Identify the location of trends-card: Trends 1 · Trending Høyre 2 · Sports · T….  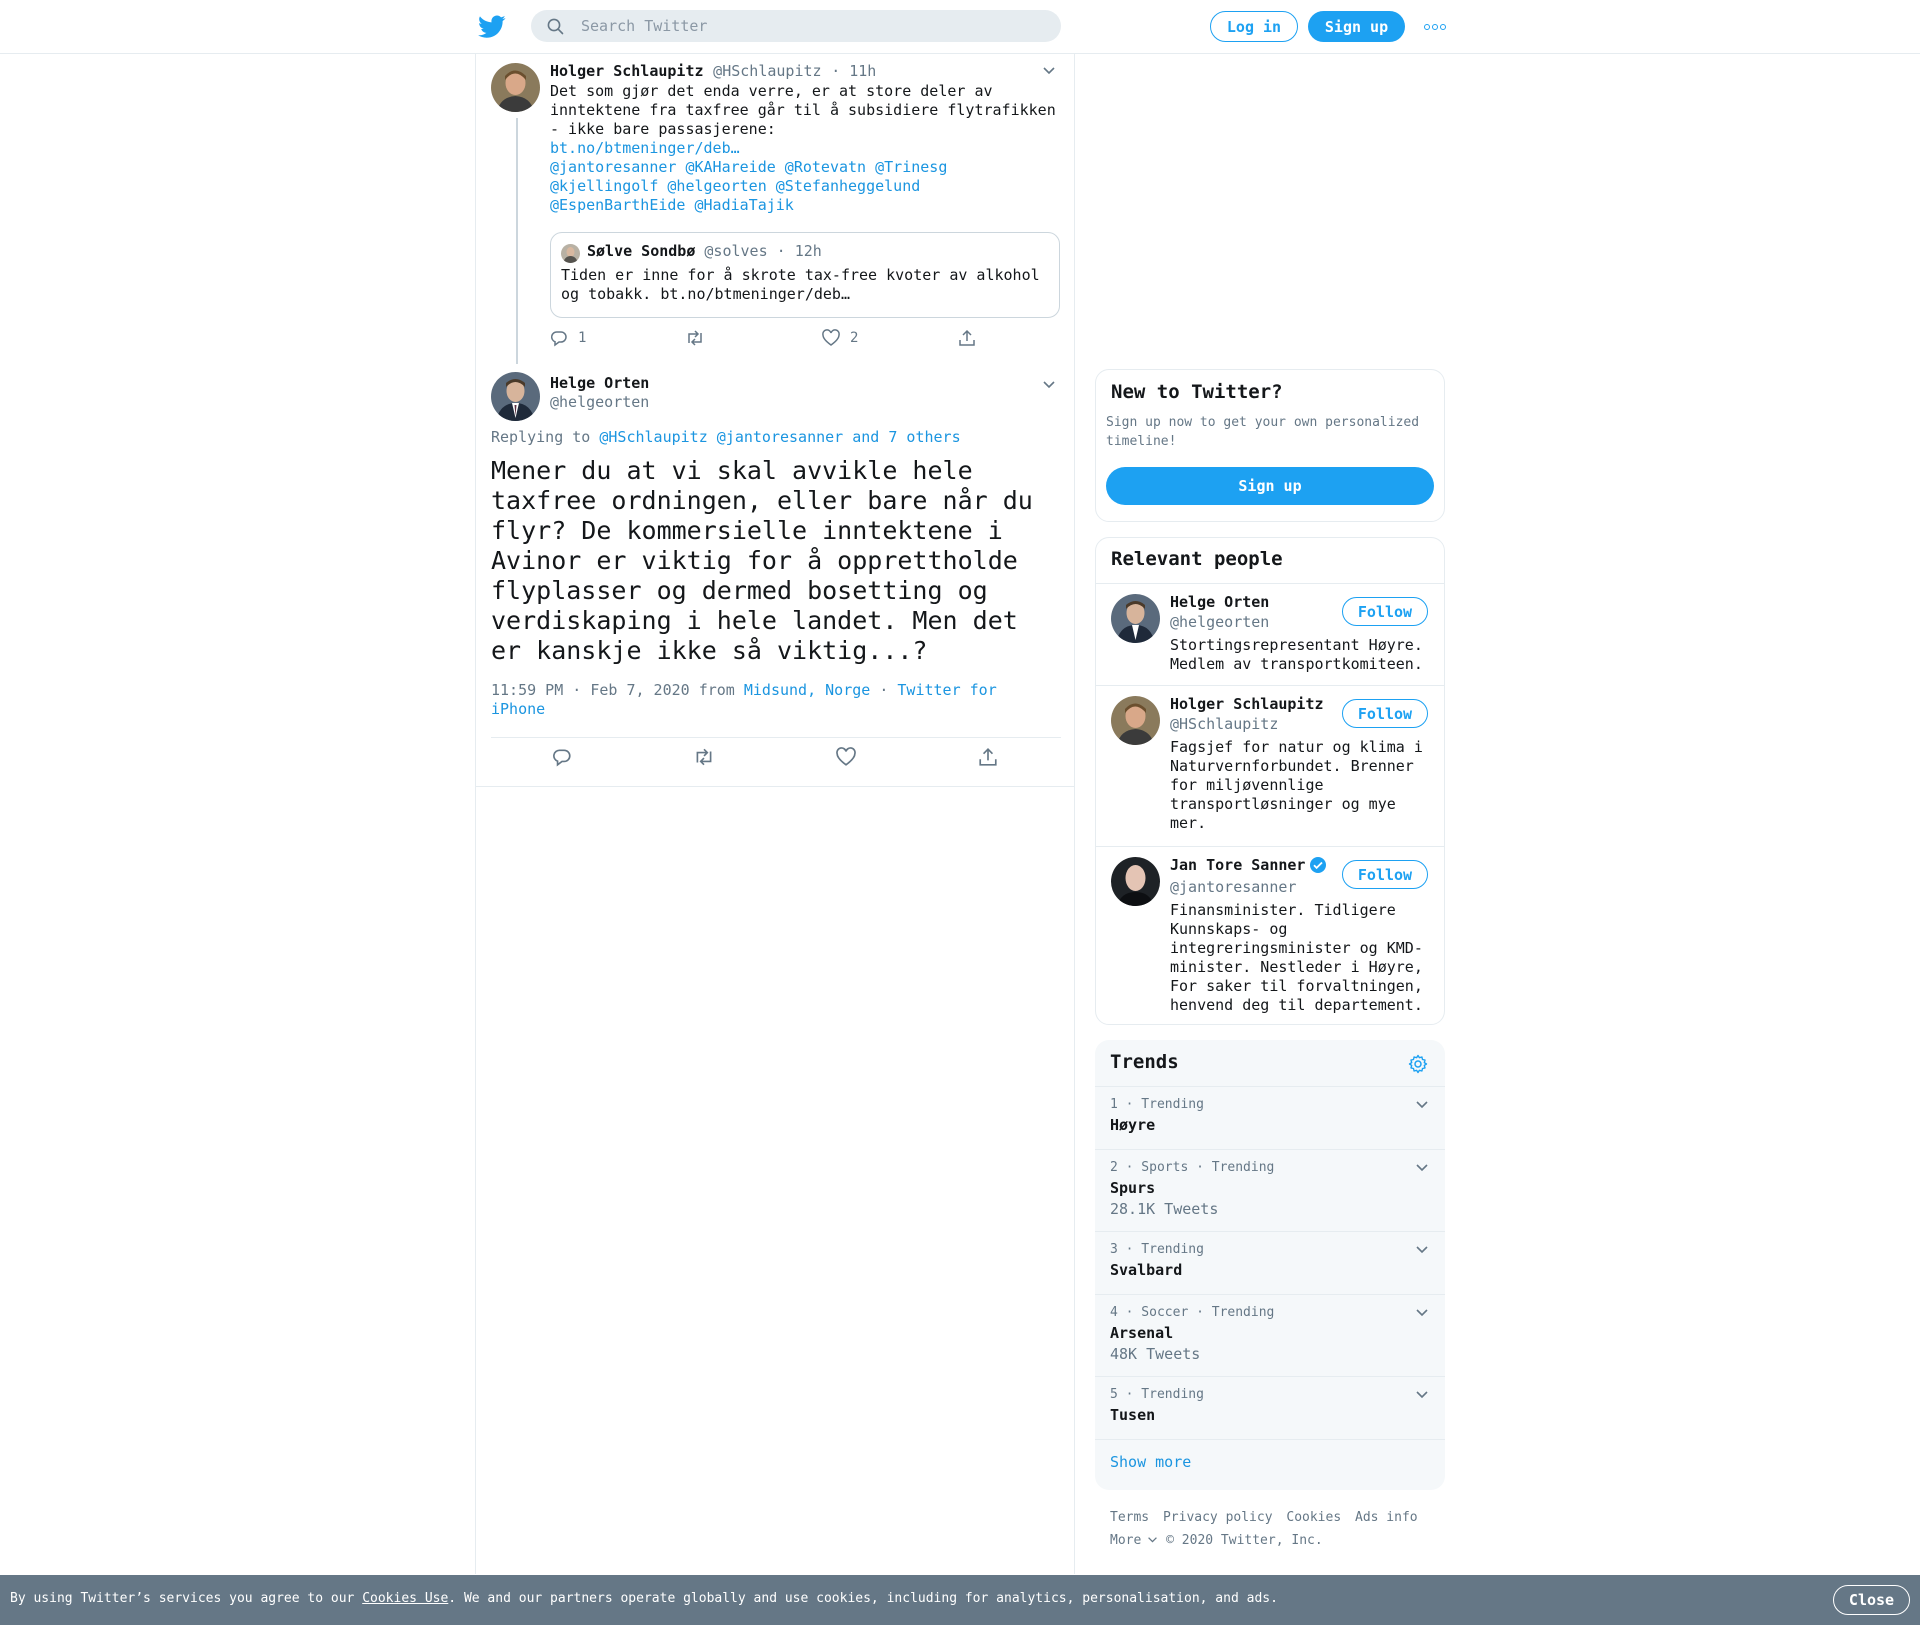
(1270, 1265).